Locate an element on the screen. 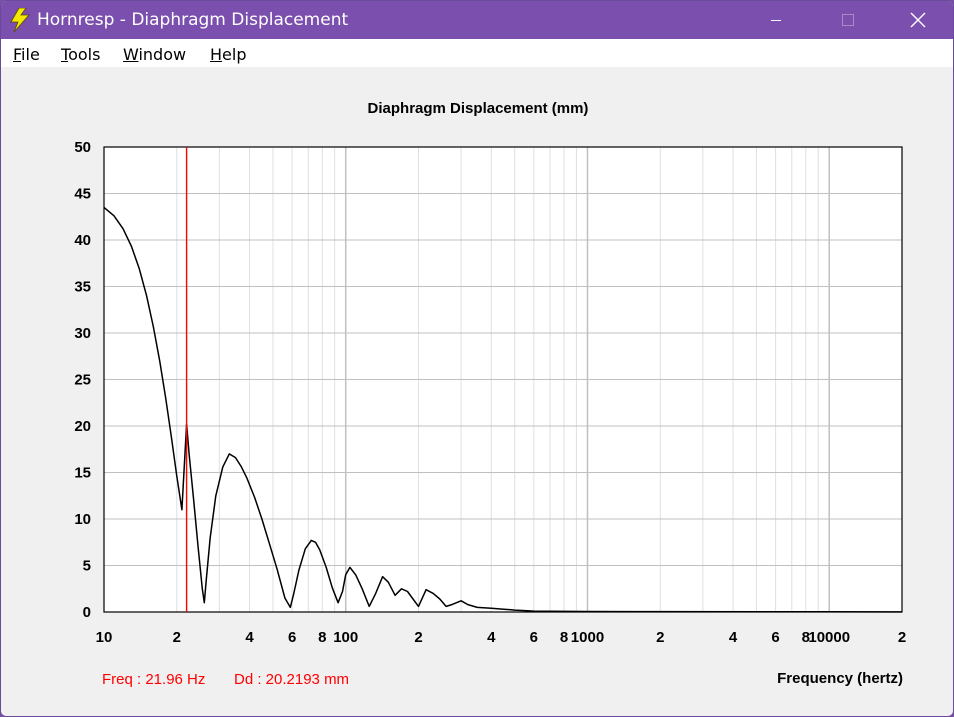  y-tick-label: 30 is located at coordinates (82, 333).